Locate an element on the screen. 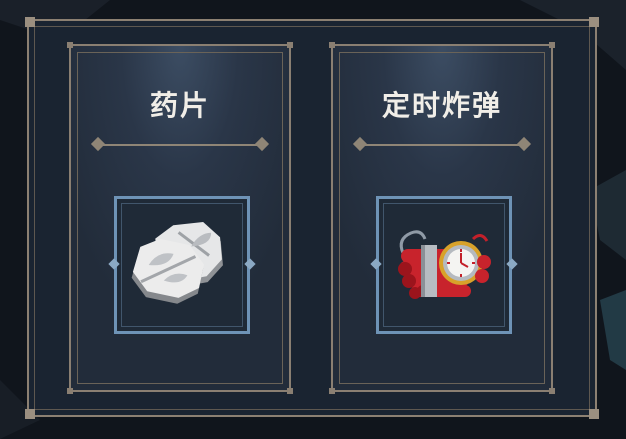  card-title: 药片 is located at coordinates (179, 105).